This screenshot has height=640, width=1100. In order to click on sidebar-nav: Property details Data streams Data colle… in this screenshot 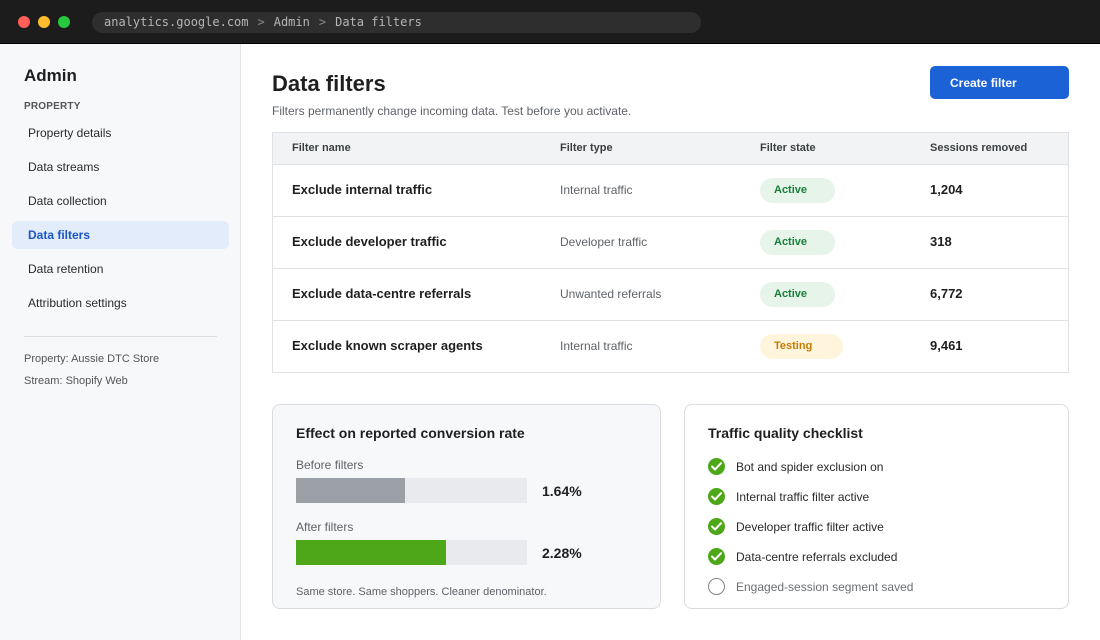, I will do `click(120, 221)`.